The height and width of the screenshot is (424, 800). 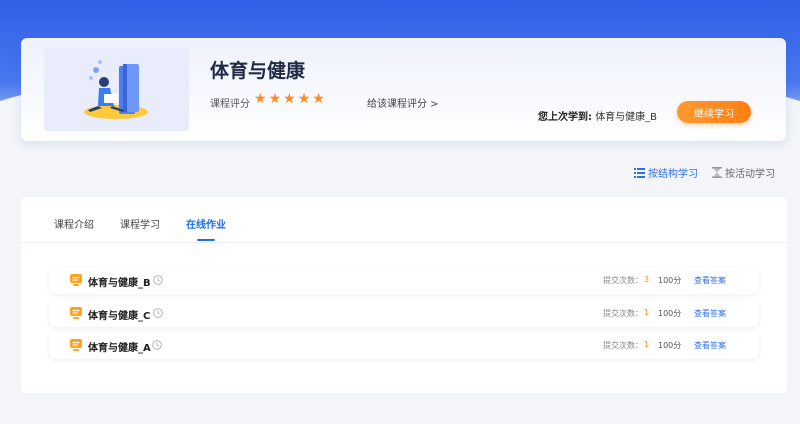 I want to click on homework-title: 体育与健康_A, so click(x=119, y=348).